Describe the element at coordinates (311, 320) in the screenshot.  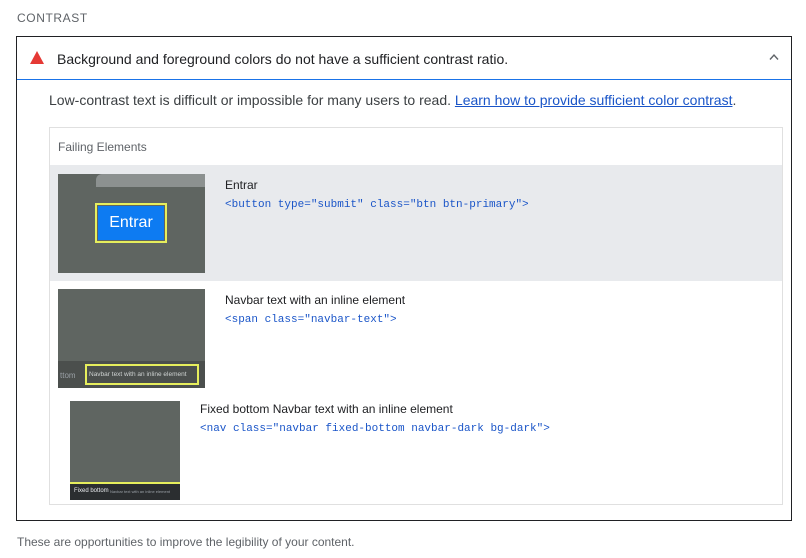
I see `node-snippet: <span class="navbar-text">` at that location.